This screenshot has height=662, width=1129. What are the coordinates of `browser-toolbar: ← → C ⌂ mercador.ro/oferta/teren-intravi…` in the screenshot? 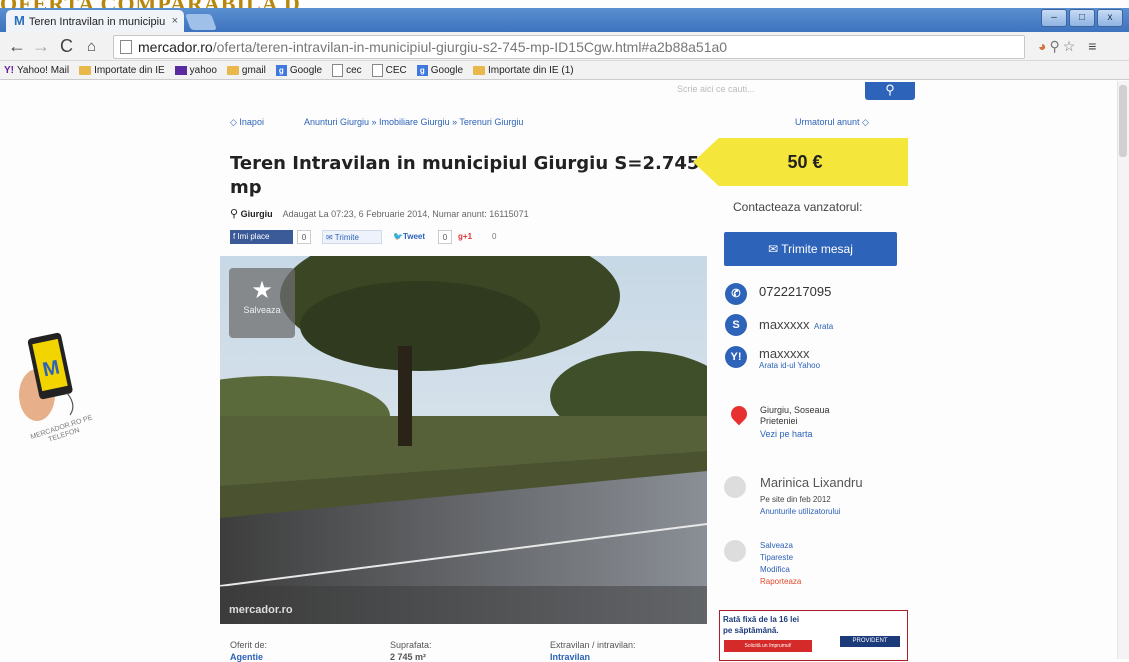 It's located at (564, 46).